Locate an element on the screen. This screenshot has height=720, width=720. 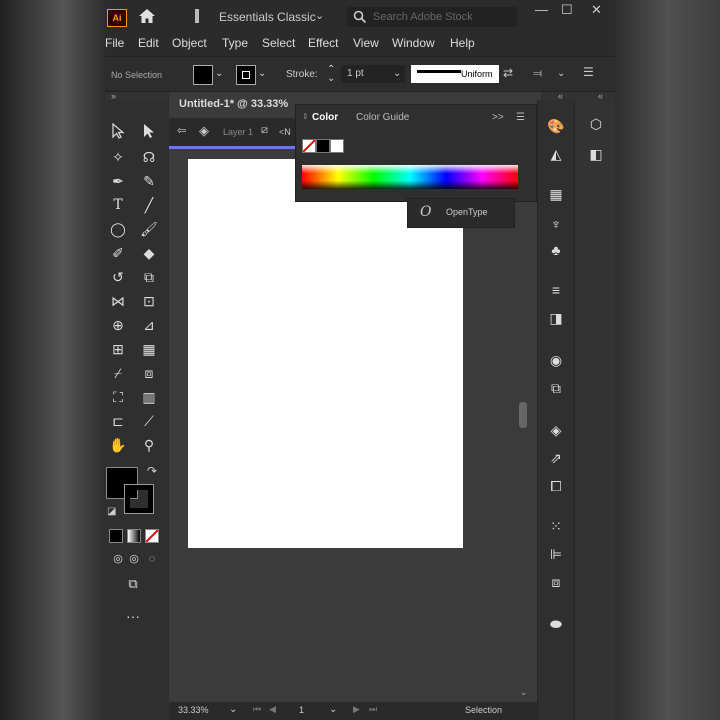
none-swatch is located at coordinates (309, 146).